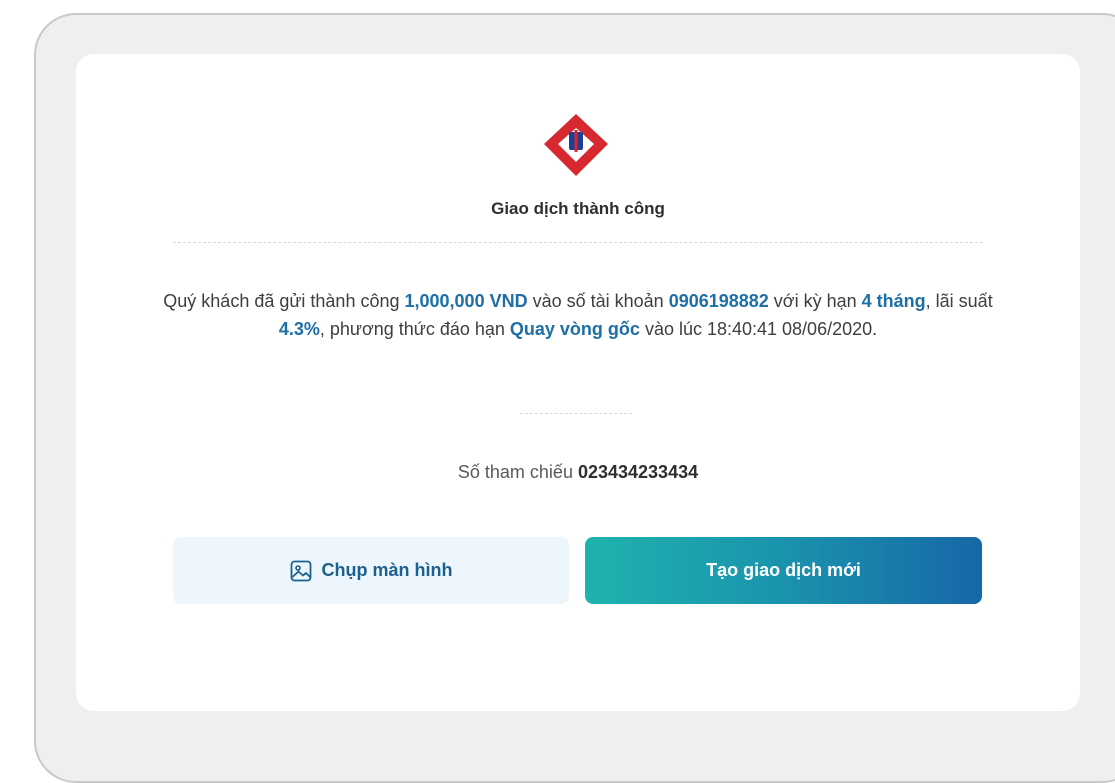 This screenshot has width=1115, height=783. What do you see at coordinates (578, 242) in the screenshot?
I see `divider` at bounding box center [578, 242].